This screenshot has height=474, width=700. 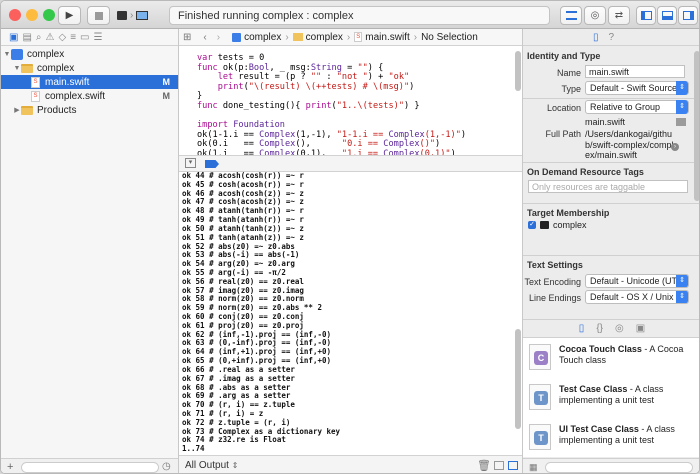 I want to click on breakpoint-icon: ▭, so click(x=84, y=37).